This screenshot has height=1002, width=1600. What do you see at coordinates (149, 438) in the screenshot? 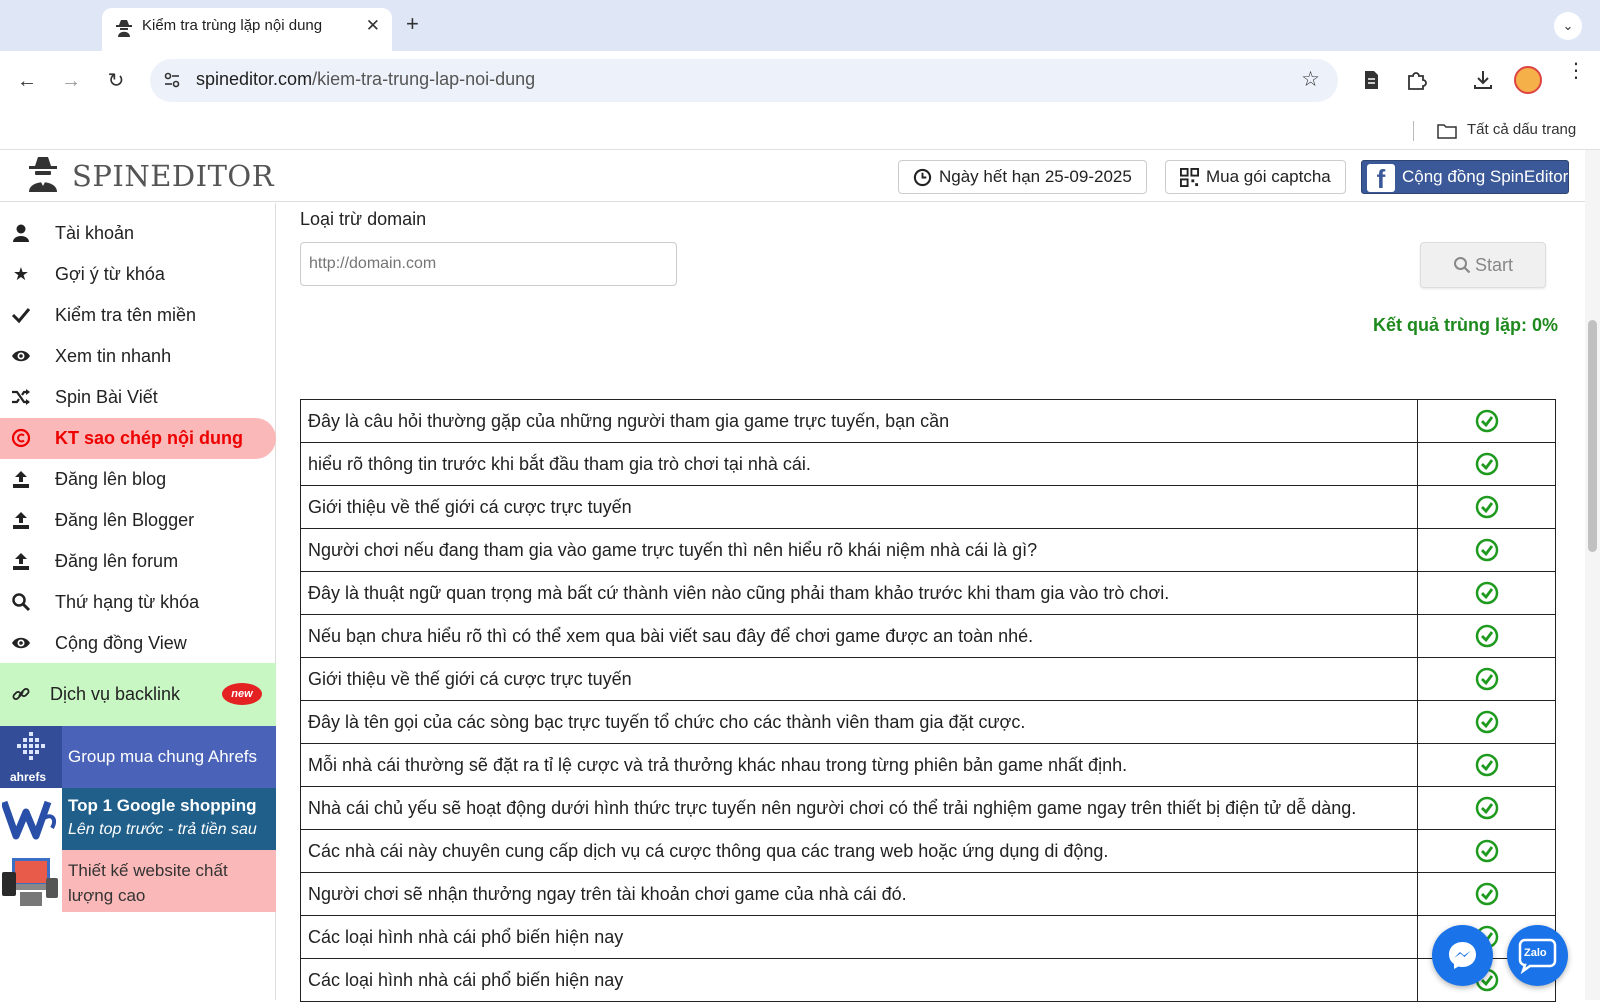
I see `sidebar-item-label: KT sao chép nội dung` at bounding box center [149, 438].